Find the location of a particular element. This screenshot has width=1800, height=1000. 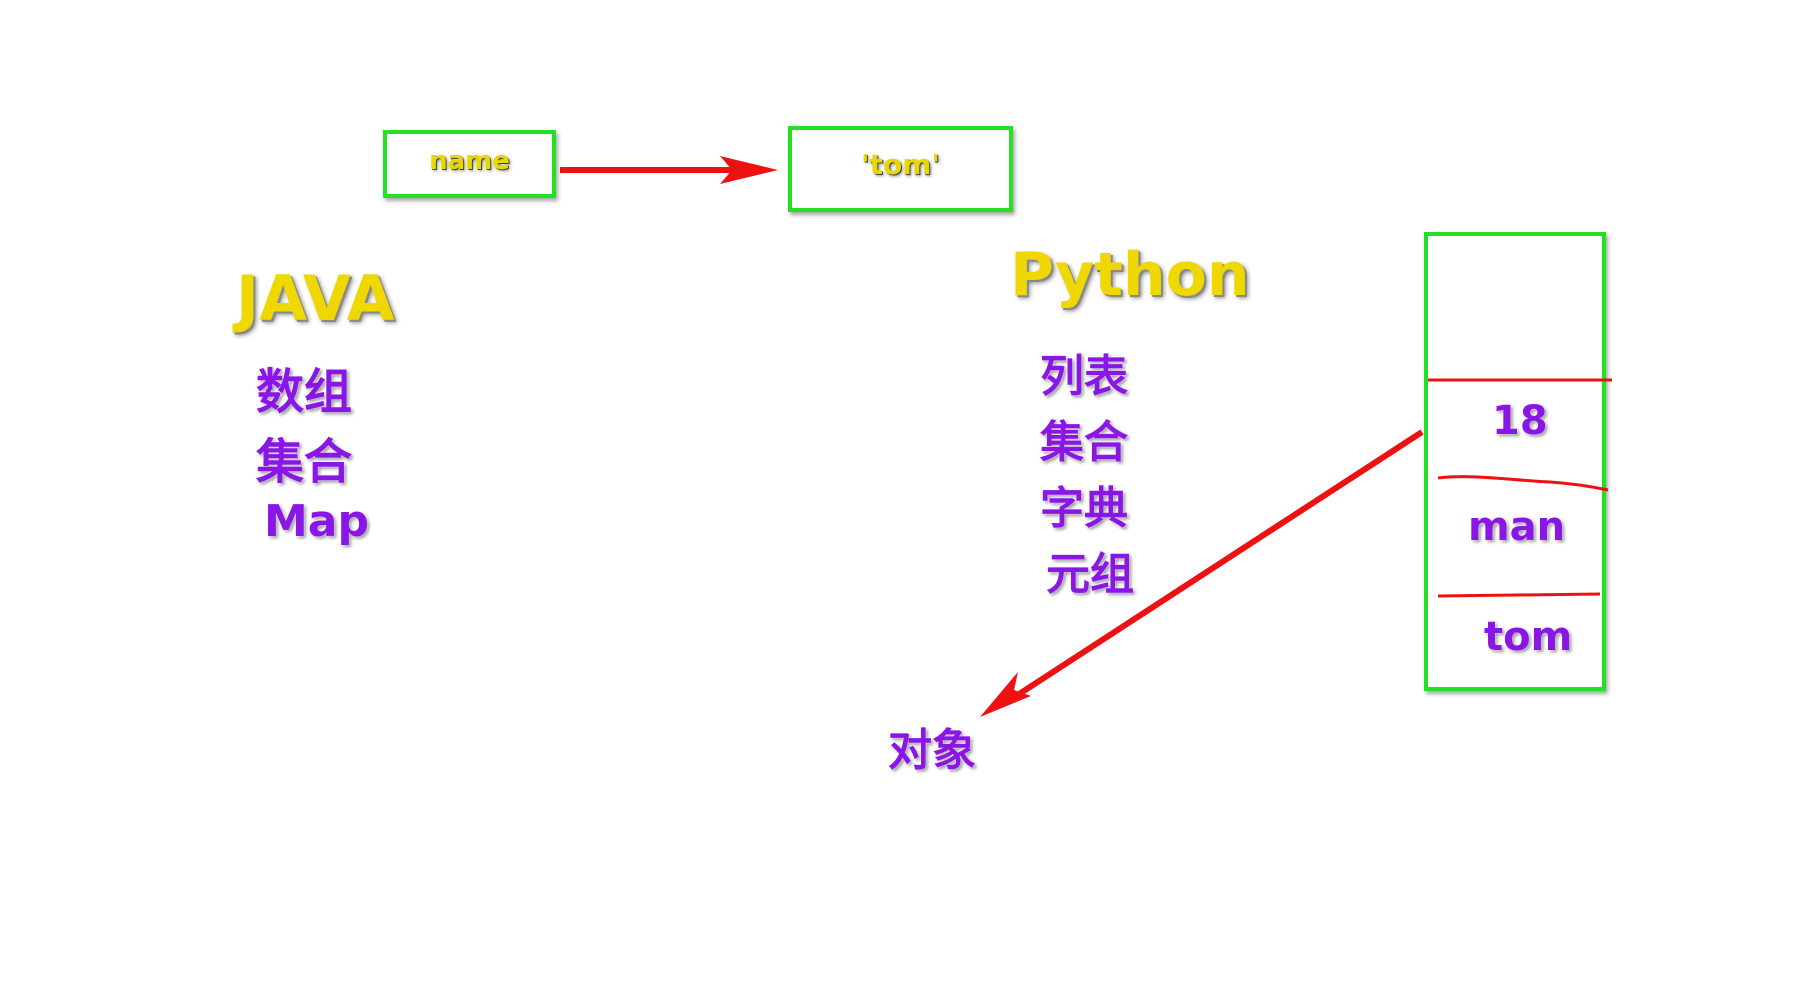

pointer-arrow is located at coordinates (669, 170).